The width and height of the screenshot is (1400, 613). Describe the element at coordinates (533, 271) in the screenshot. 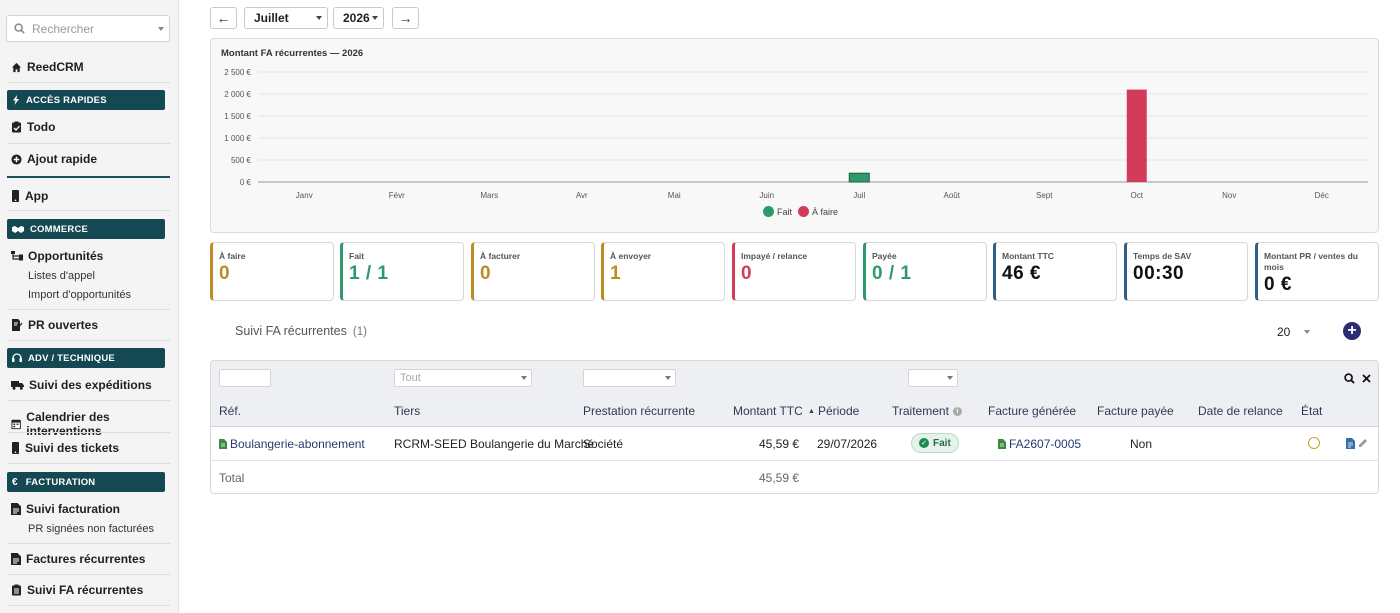

I see `kpi-card: À facturer 0` at that location.